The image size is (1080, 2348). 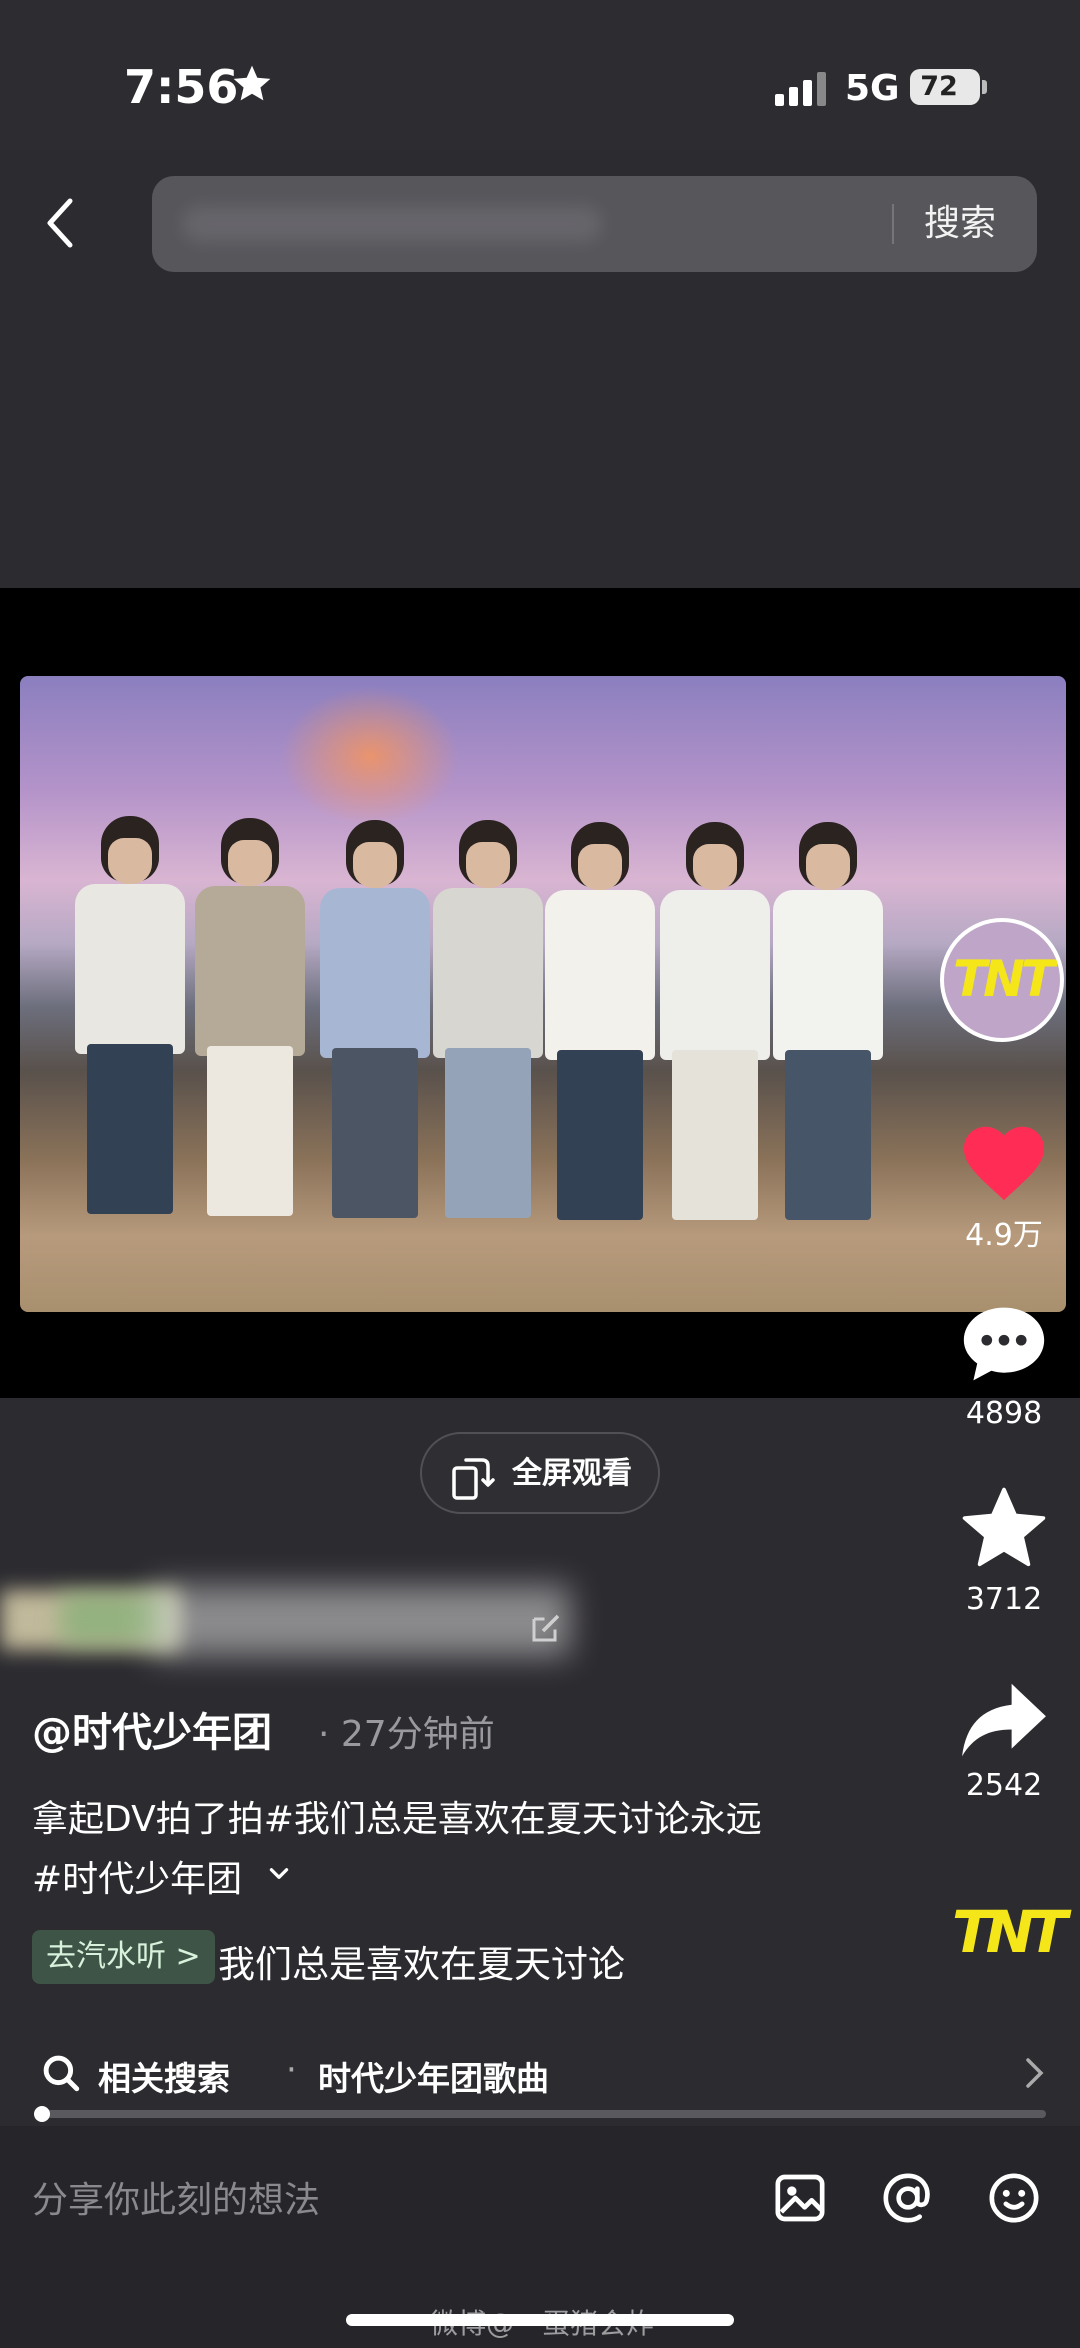 I want to click on author-username: @时代少年团, so click(x=152, y=1729).